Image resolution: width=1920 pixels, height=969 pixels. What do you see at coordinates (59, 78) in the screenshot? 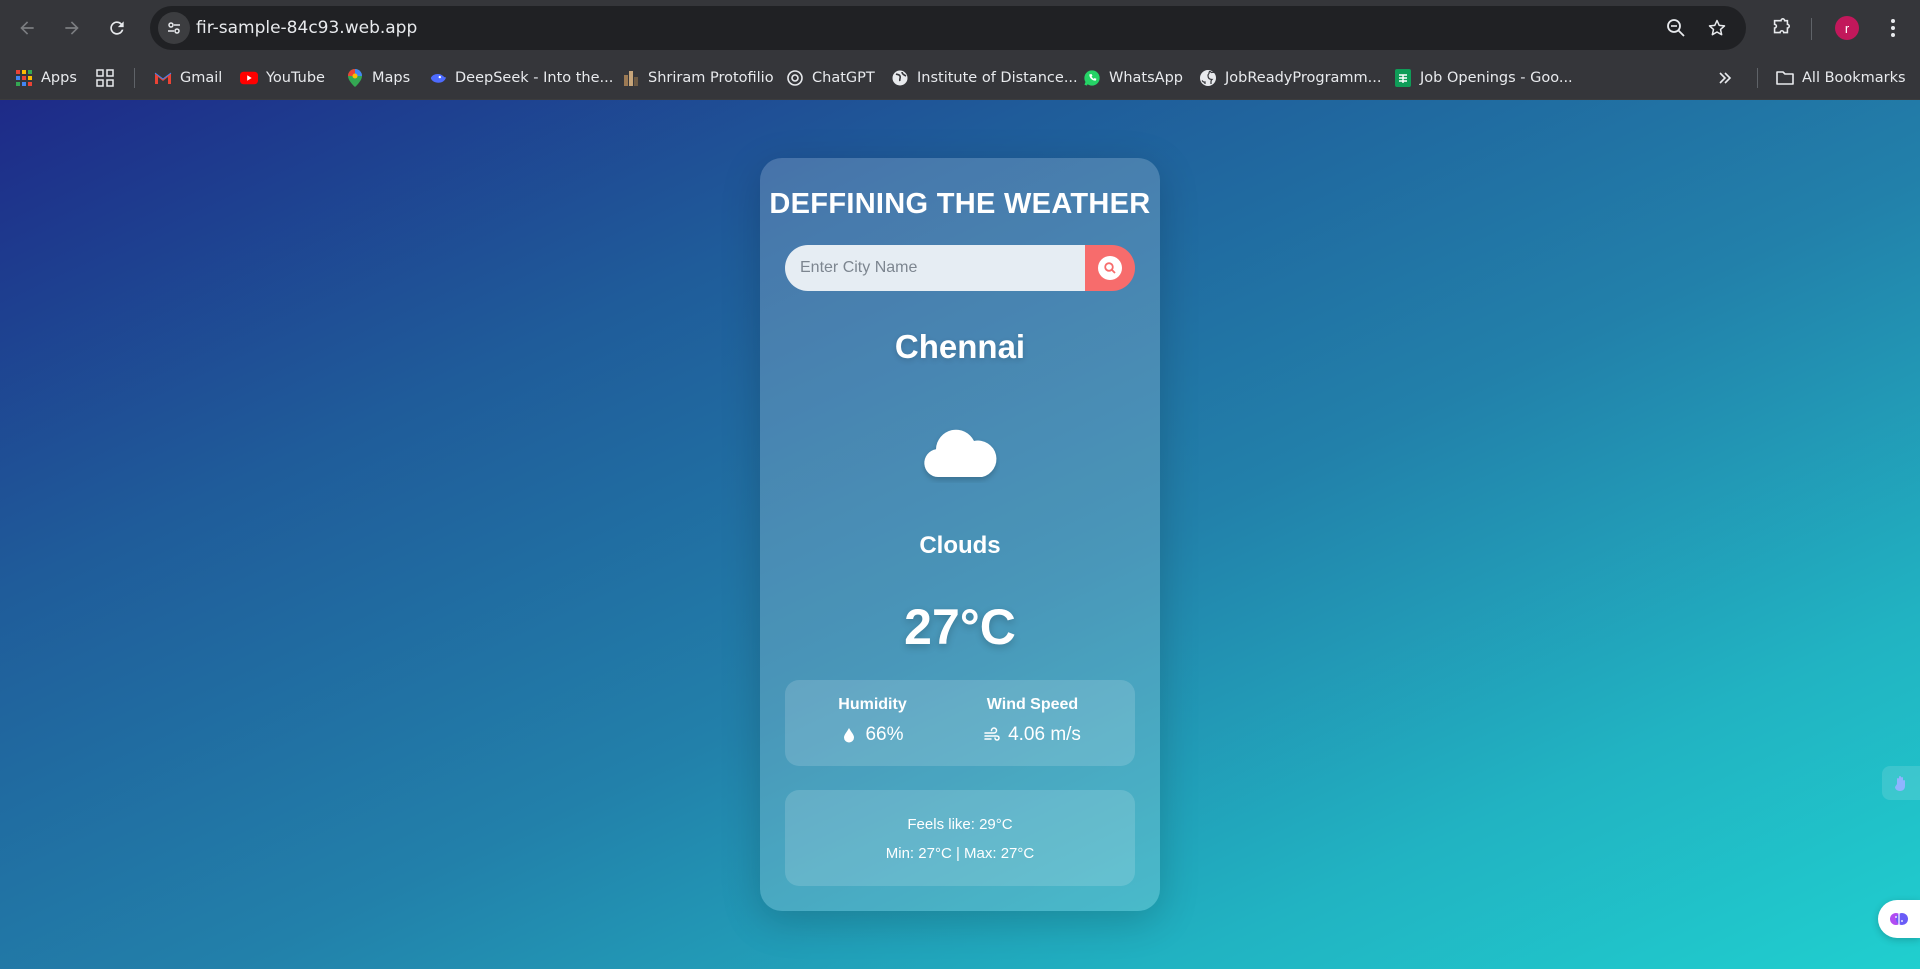
I see `bookmark-label: Apps` at bounding box center [59, 78].